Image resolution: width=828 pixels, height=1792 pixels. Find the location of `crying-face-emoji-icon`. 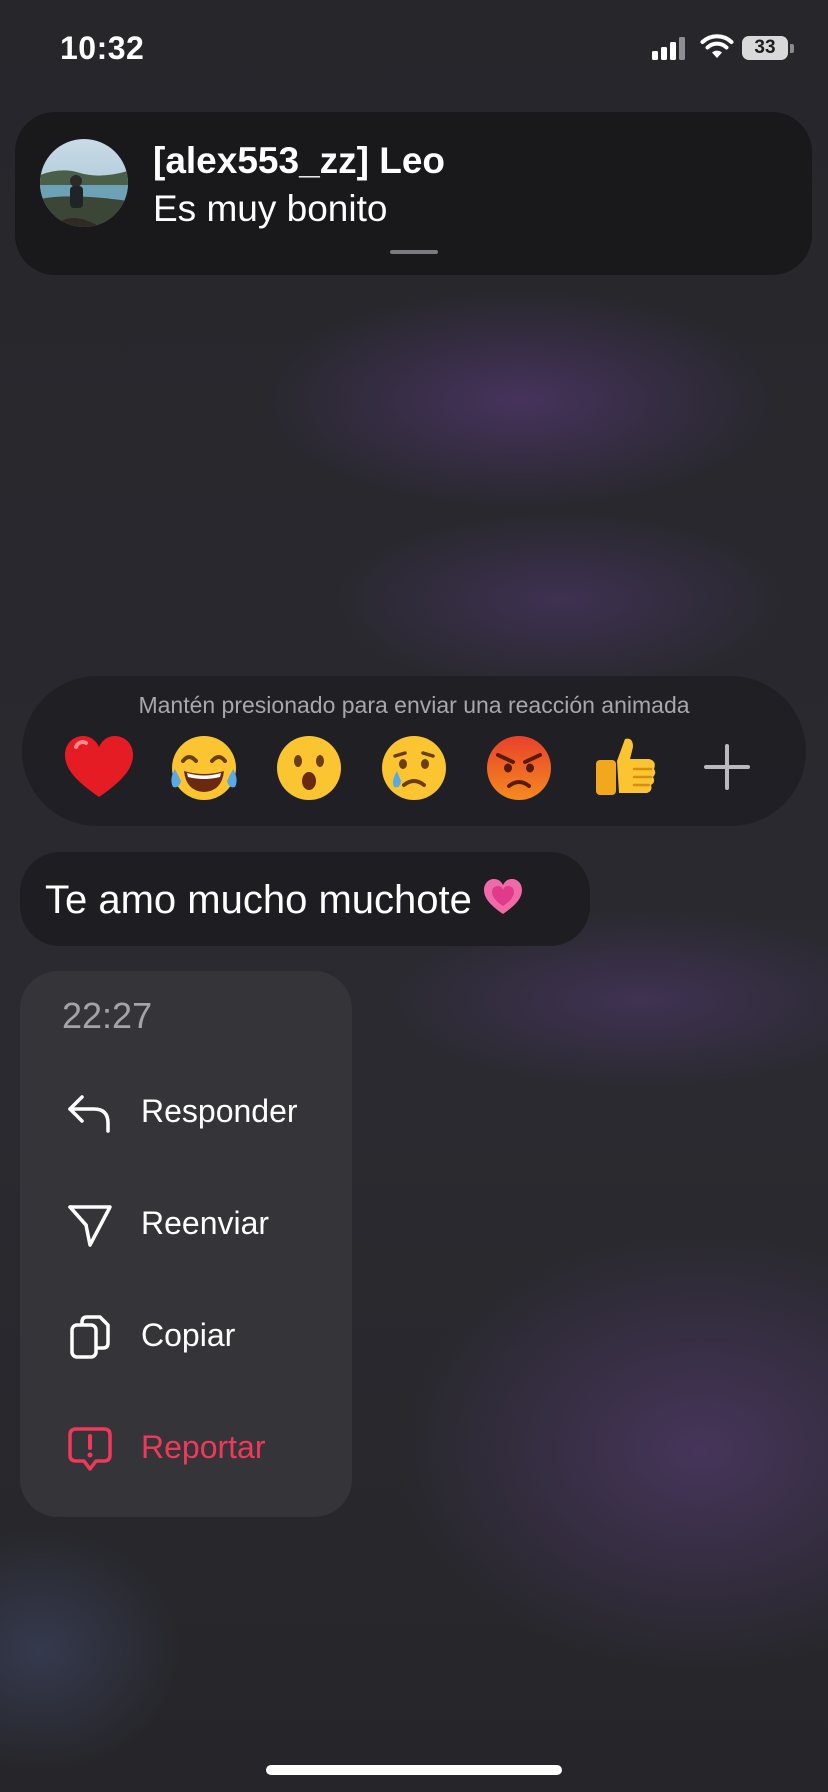

crying-face-emoji-icon is located at coordinates (414, 768).